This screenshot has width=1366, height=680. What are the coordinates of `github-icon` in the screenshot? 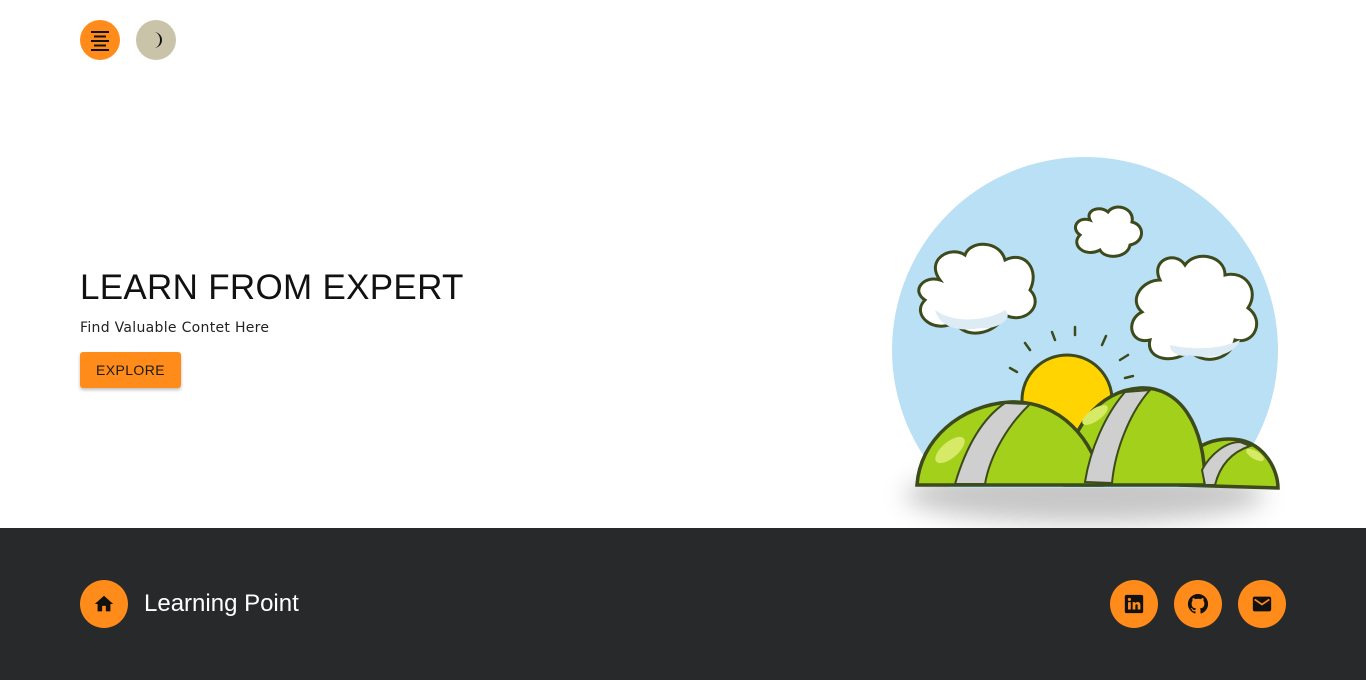 It's located at (1198, 603).